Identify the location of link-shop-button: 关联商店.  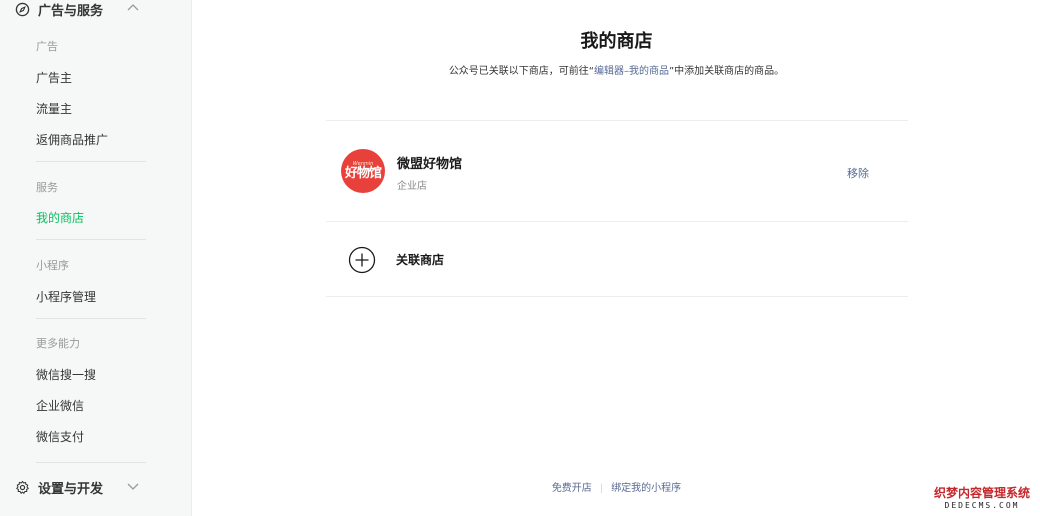
(617, 259).